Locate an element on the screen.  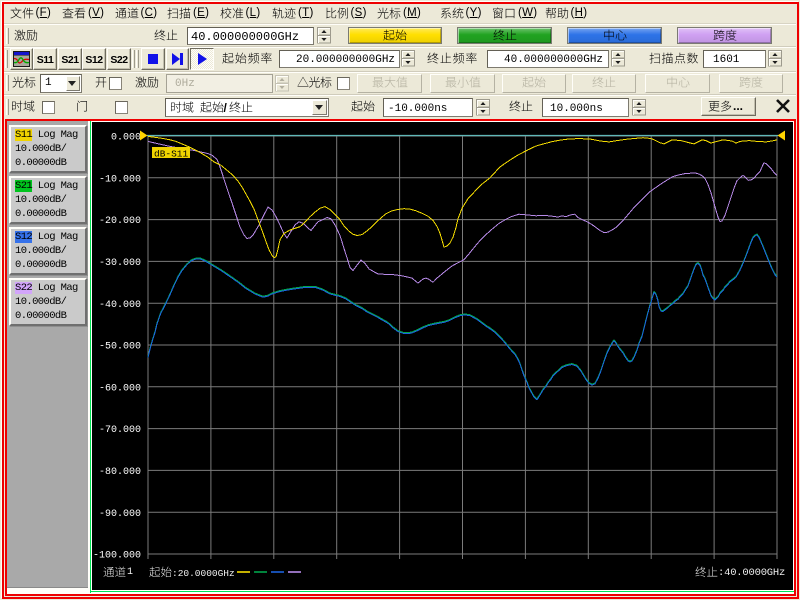
svg-text: -50.000 is located at coordinates (120, 347).